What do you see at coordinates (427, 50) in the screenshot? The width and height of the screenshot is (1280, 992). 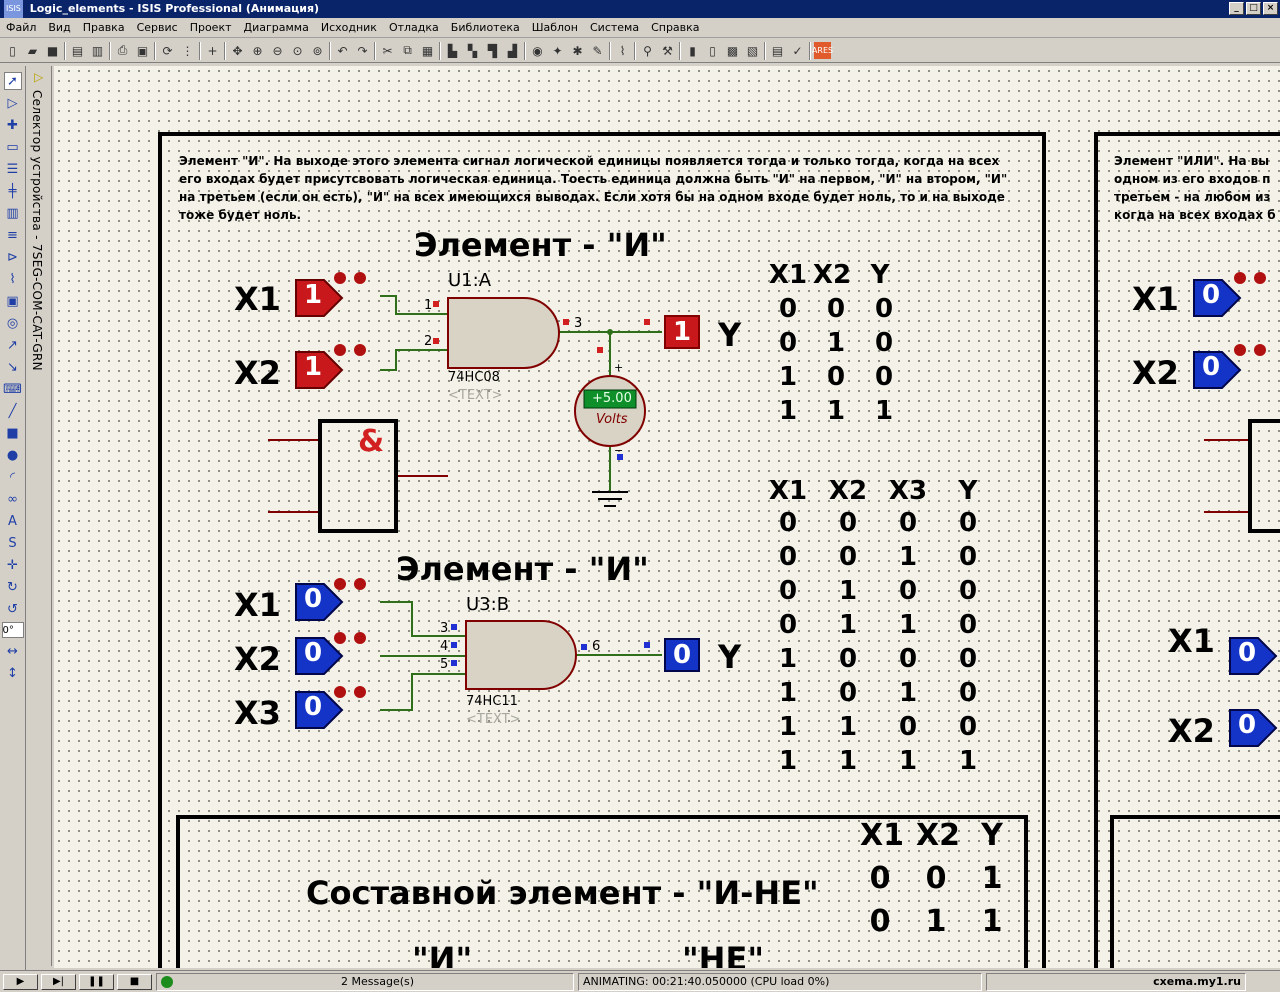 I see `paste-icon: ▦` at bounding box center [427, 50].